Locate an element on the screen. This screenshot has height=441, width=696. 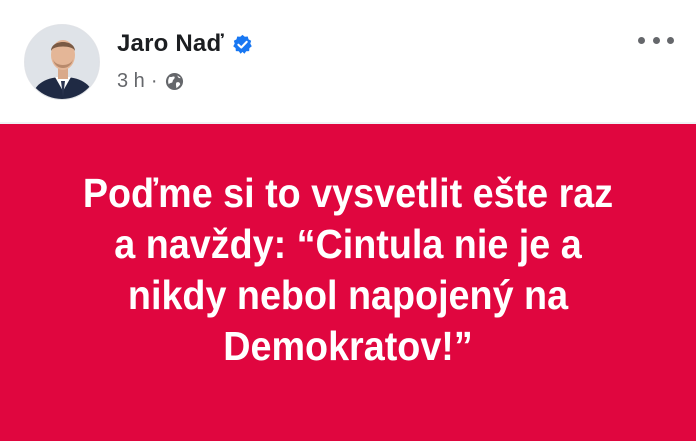
post-meta: 3 h · is located at coordinates (150, 81).